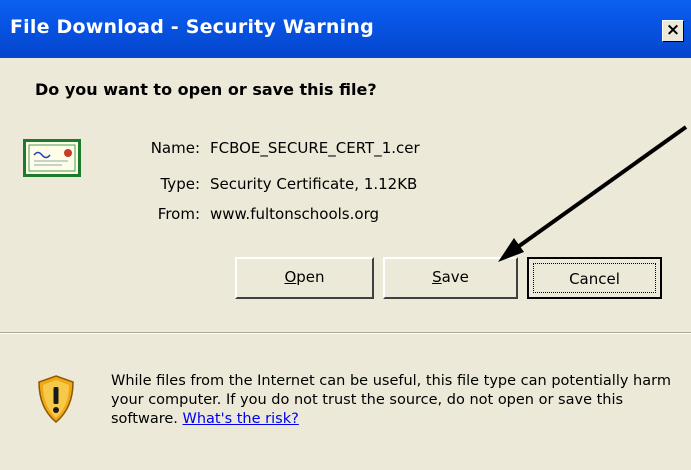 This screenshot has height=470, width=691. Describe the element at coordinates (206, 89) in the screenshot. I see `download-question: Do you want to open or save this file?` at that location.